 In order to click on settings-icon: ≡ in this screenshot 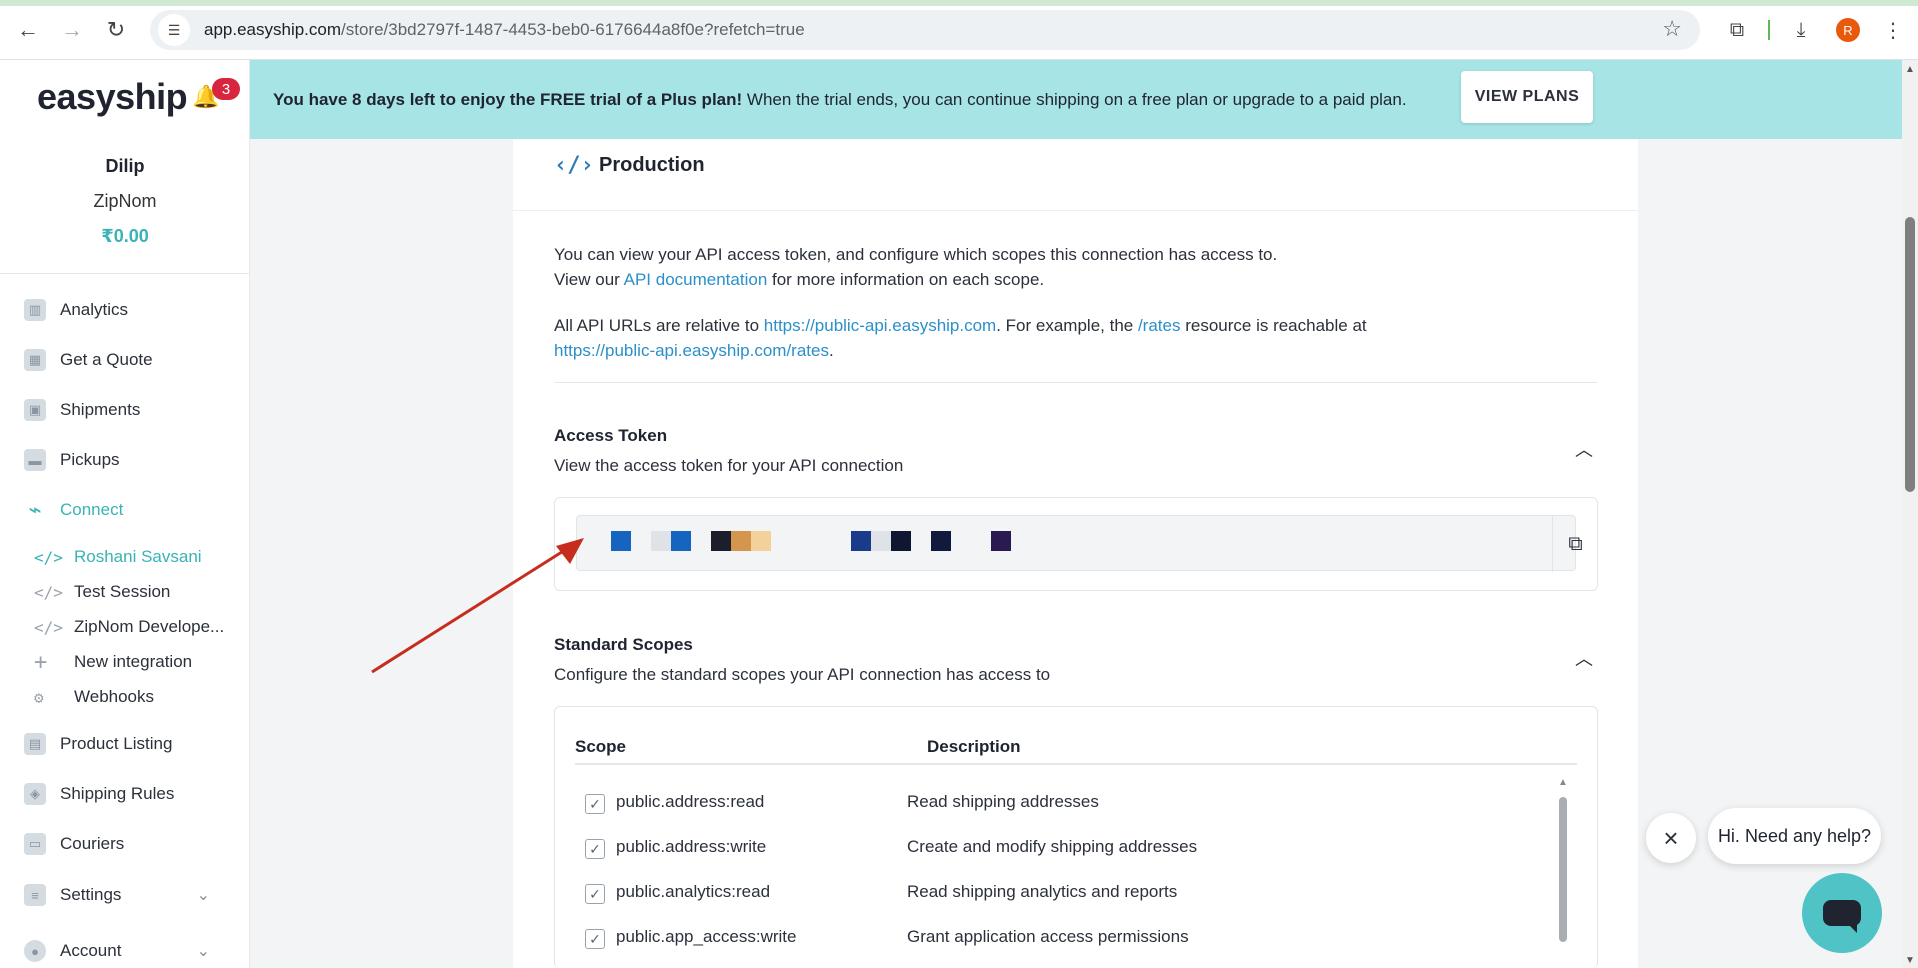, I will do `click(35, 895)`.